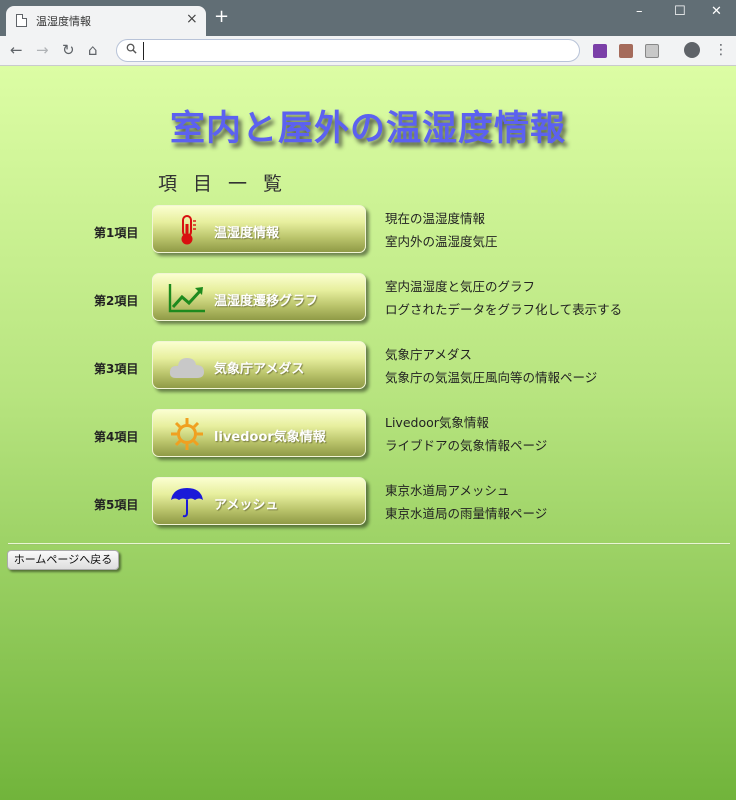  What do you see at coordinates (63, 560) in the screenshot?
I see `back-to-home-button: ホームページへ戻る` at bounding box center [63, 560].